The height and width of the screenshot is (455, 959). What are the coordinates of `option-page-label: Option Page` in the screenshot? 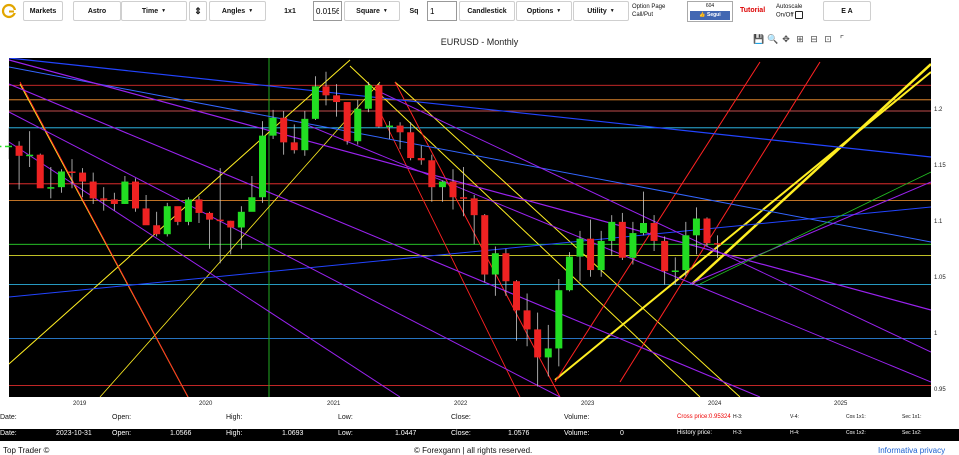 It's located at (649, 7).